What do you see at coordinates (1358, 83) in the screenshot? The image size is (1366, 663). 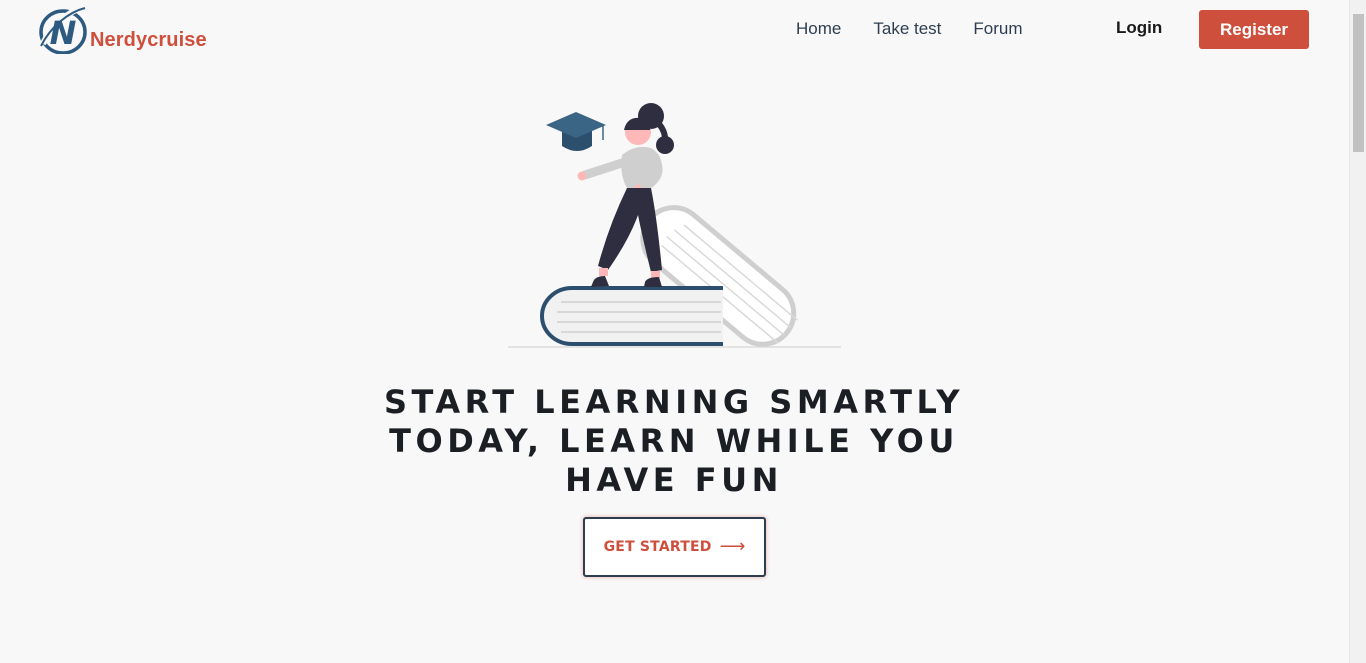 I see `scrollbar-thumb` at bounding box center [1358, 83].